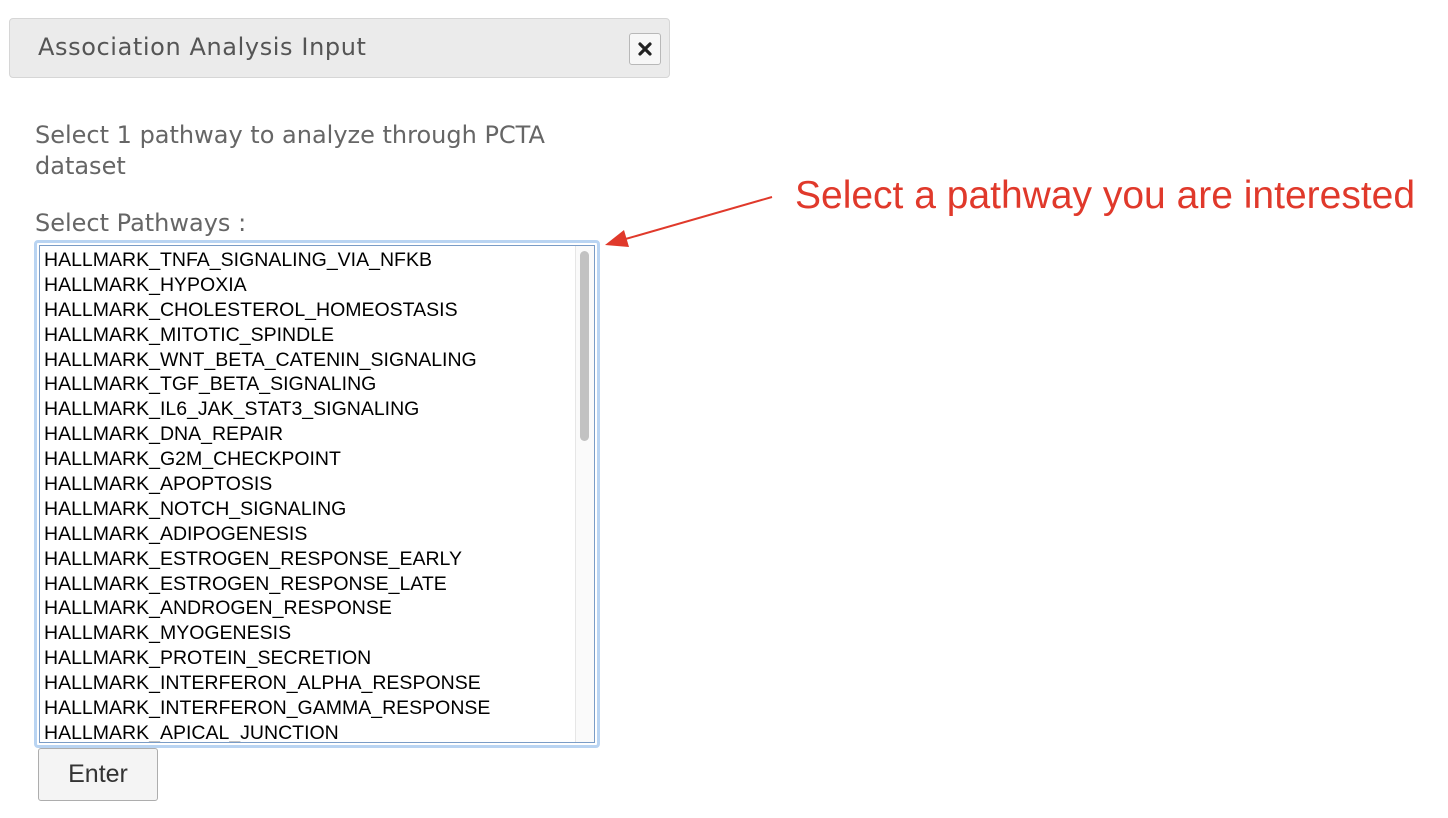 This screenshot has height=818, width=1448. I want to click on dialog-title: Association Analysis Input, so click(202, 47).